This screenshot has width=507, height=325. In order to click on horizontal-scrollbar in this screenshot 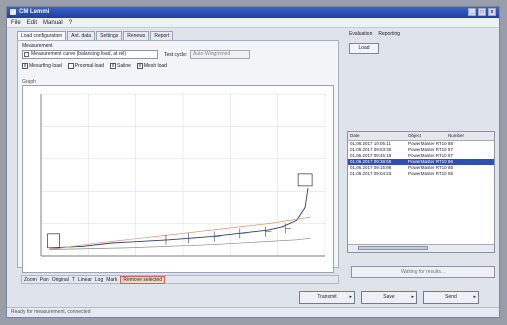, I will do `click(421, 248)`.